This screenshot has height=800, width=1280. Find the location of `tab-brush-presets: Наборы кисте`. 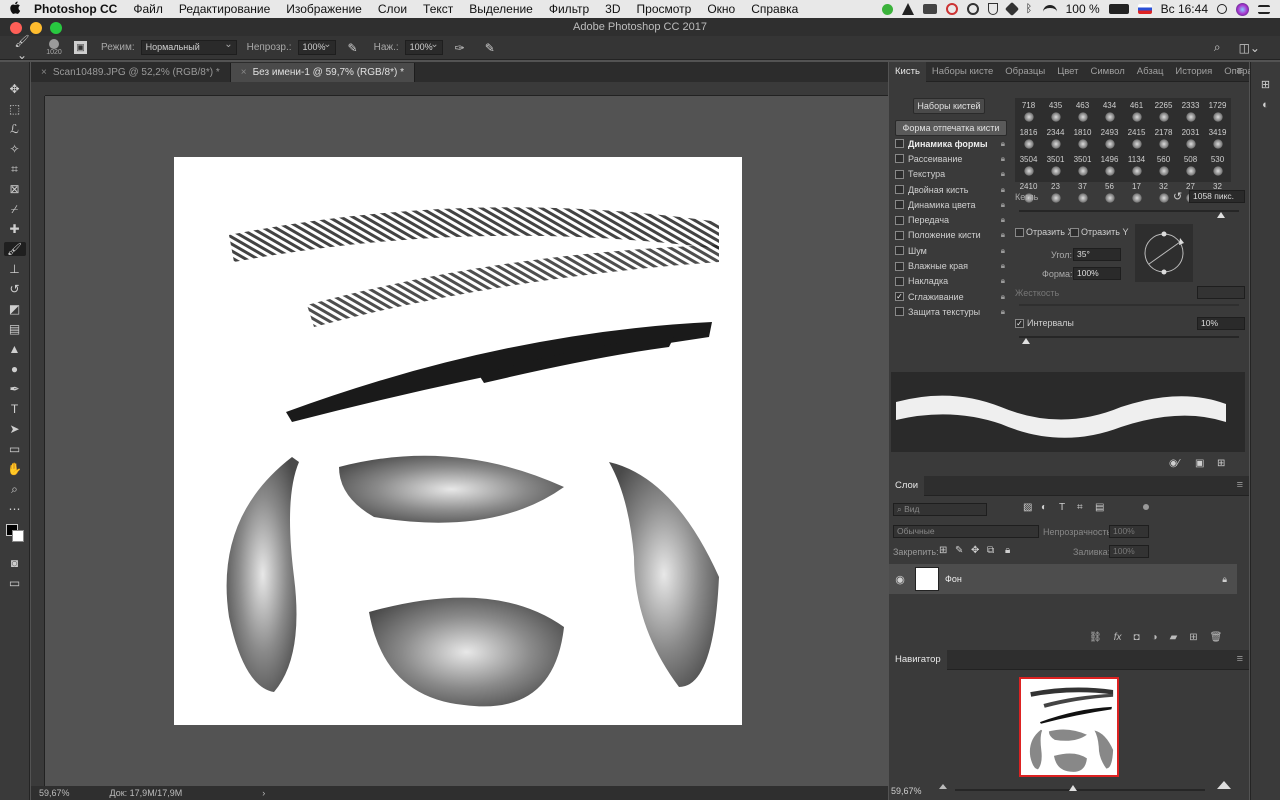

tab-brush-presets: Наборы кисте is located at coordinates (962, 71).